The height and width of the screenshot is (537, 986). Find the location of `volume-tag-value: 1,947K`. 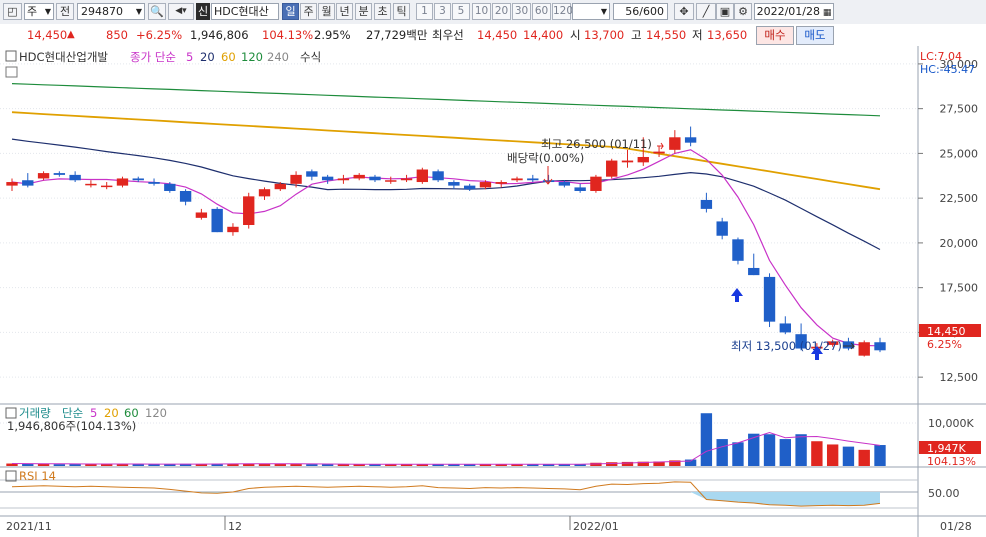

volume-tag-value: 1,947K is located at coordinates (946, 448).